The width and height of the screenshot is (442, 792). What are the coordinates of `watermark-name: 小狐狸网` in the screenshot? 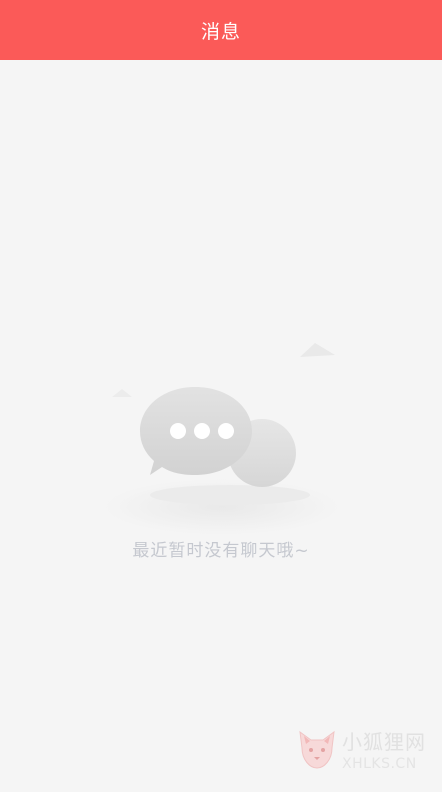 It's located at (384, 742).